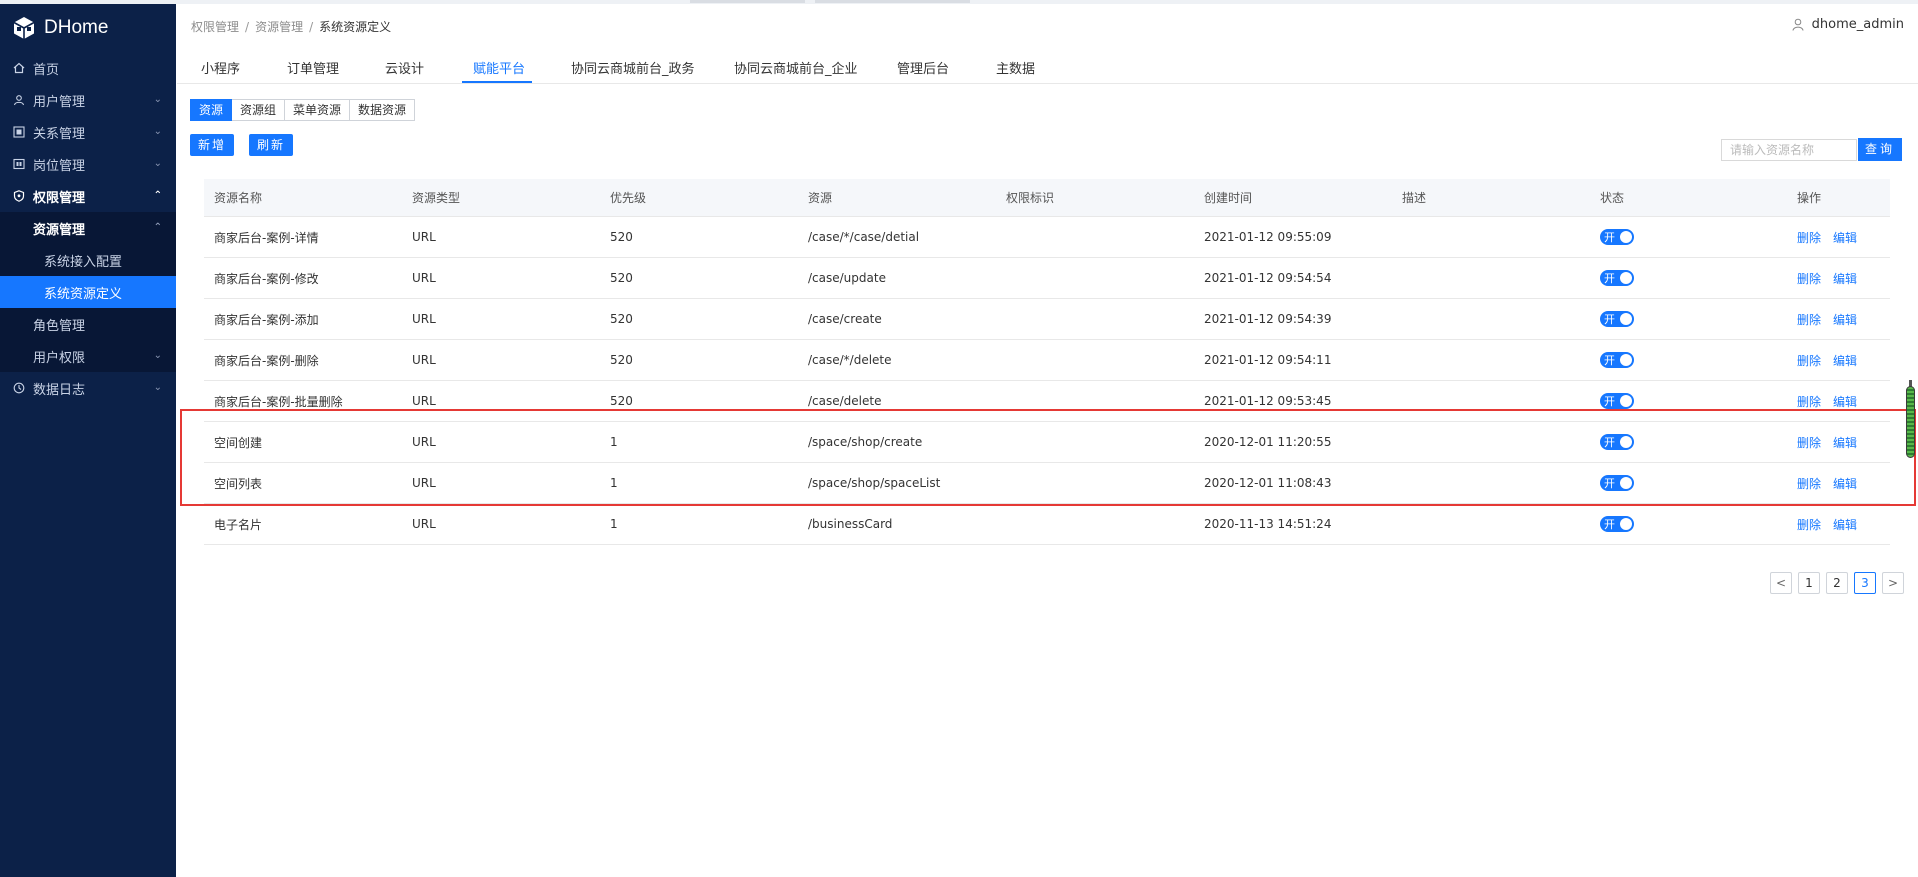 This screenshot has height=877, width=1918. I want to click on cell-name: 电子名片, so click(238, 524).